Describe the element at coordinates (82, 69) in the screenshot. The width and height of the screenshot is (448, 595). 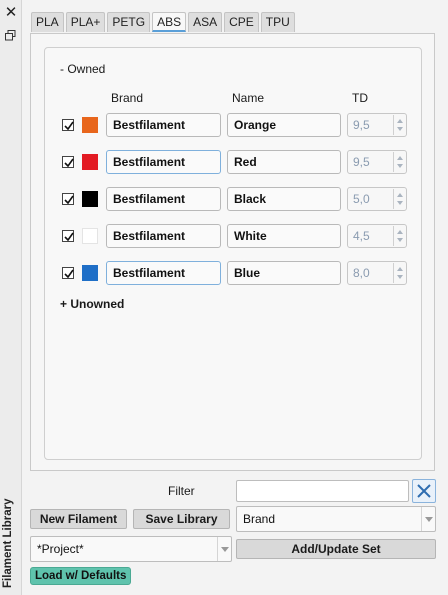
I see `owned-section-toggle: - Owned` at that location.